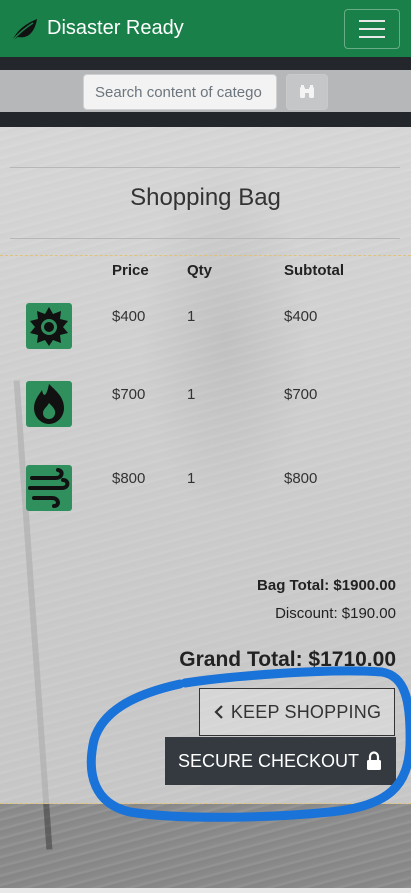 The width and height of the screenshot is (411, 893). I want to click on column-header-qty: Qty, so click(200, 270).